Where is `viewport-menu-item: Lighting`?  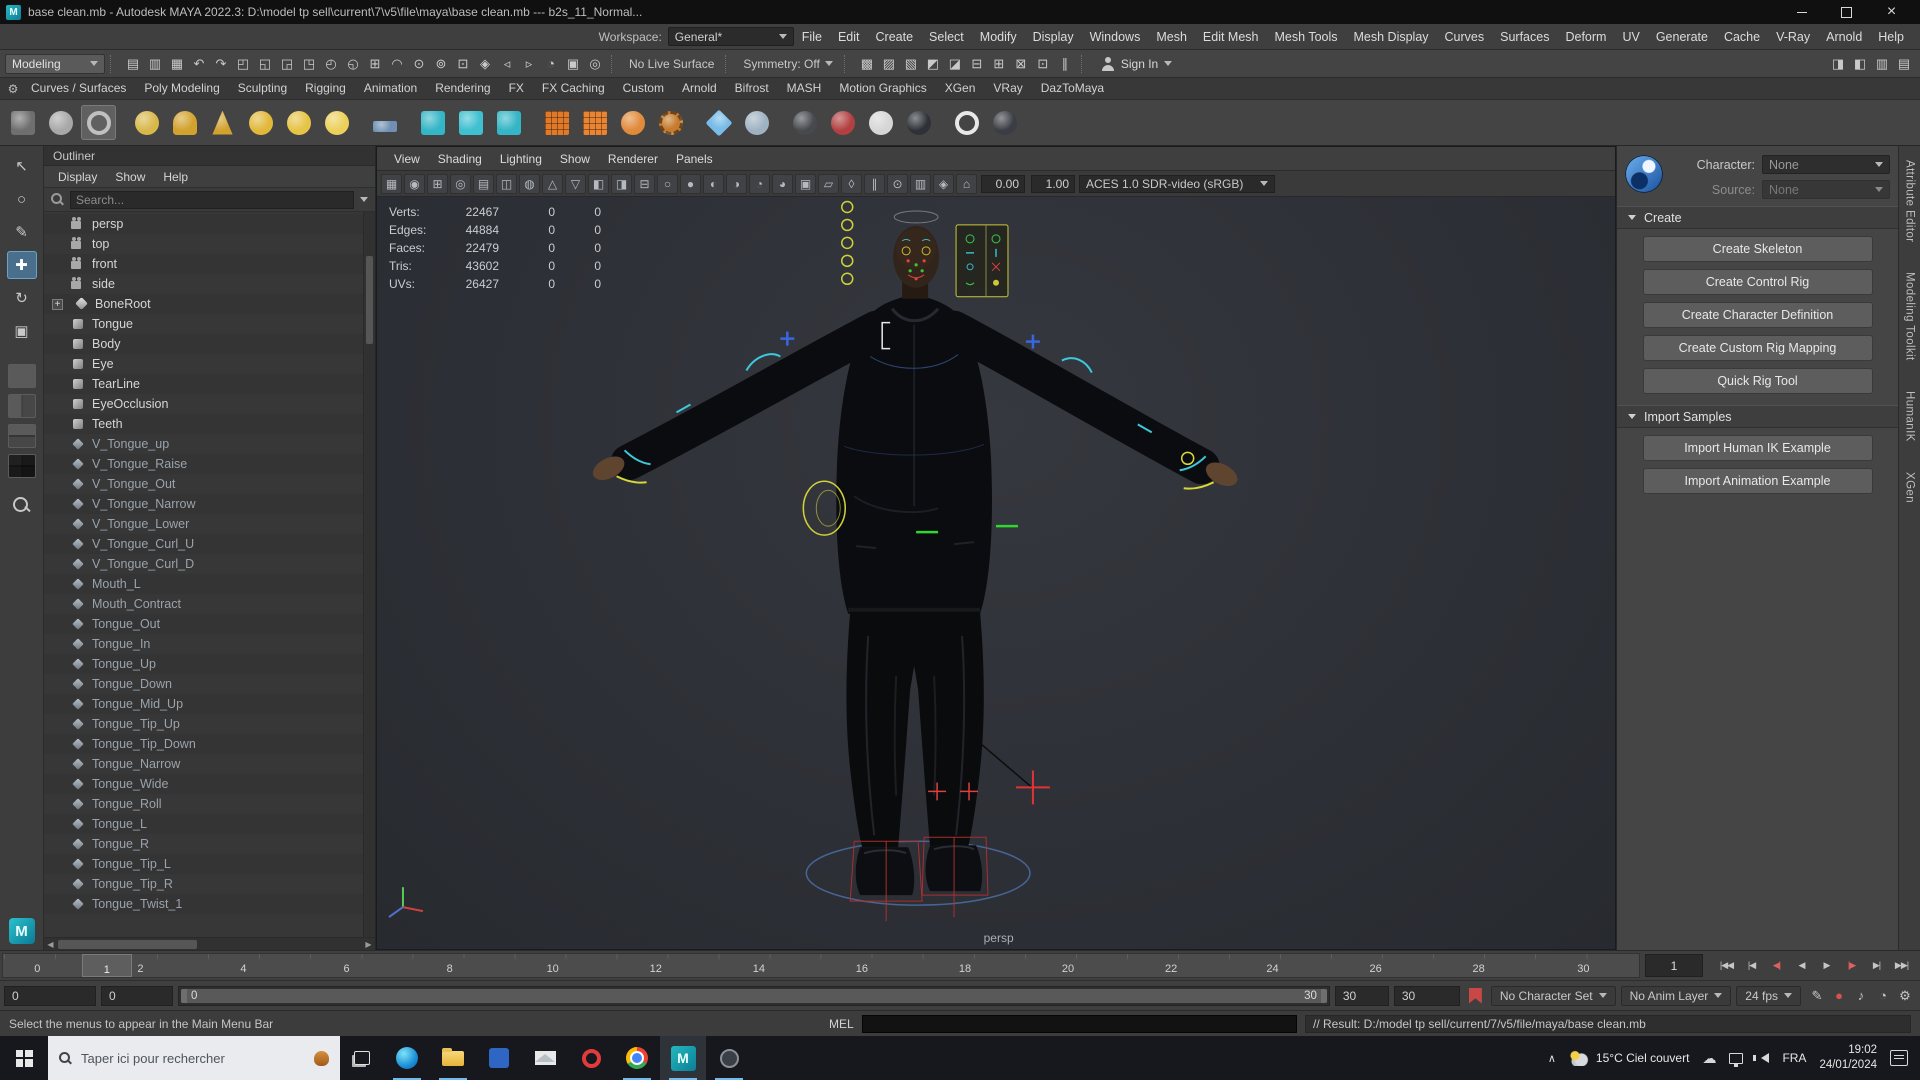
viewport-menu-item: Lighting is located at coordinates (521, 159).